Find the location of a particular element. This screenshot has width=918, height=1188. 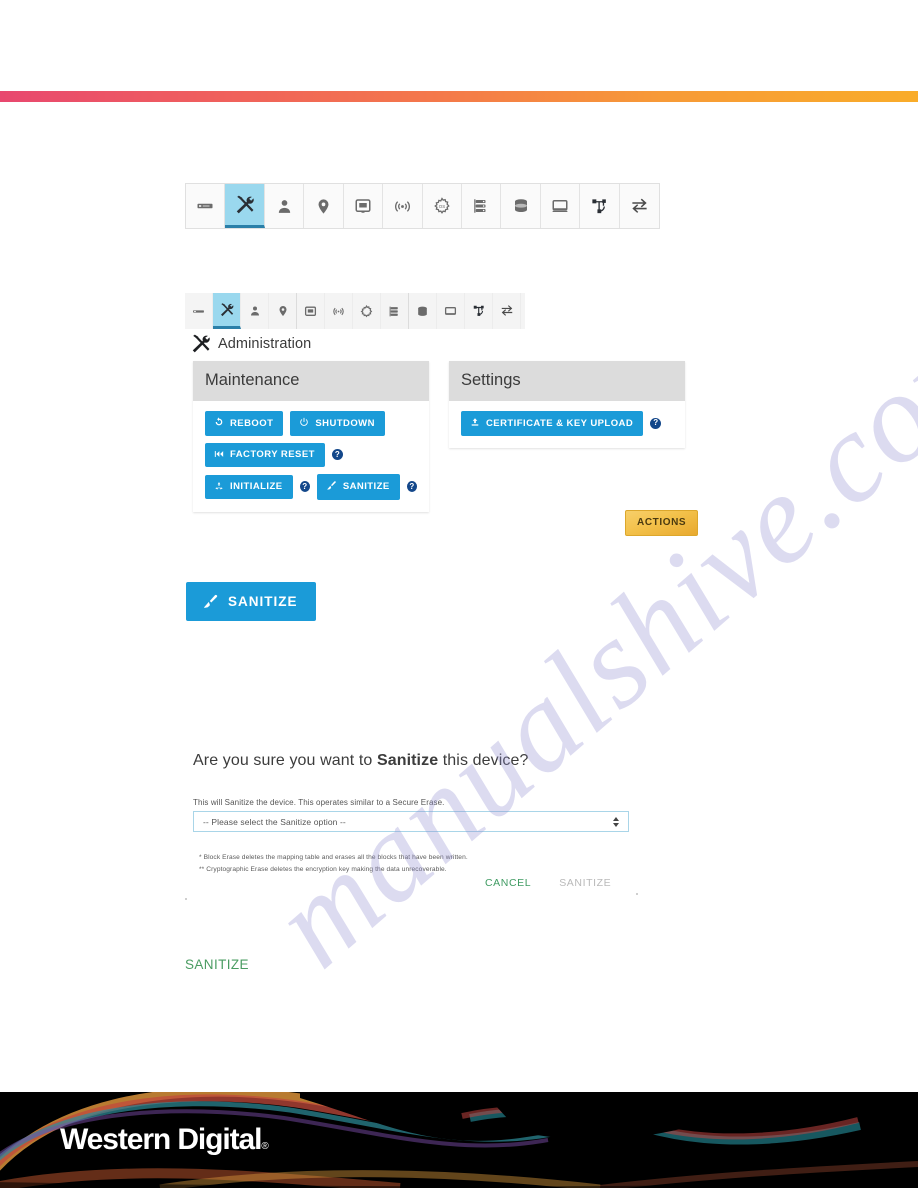

reboot-button: REBOOT is located at coordinates (244, 423).